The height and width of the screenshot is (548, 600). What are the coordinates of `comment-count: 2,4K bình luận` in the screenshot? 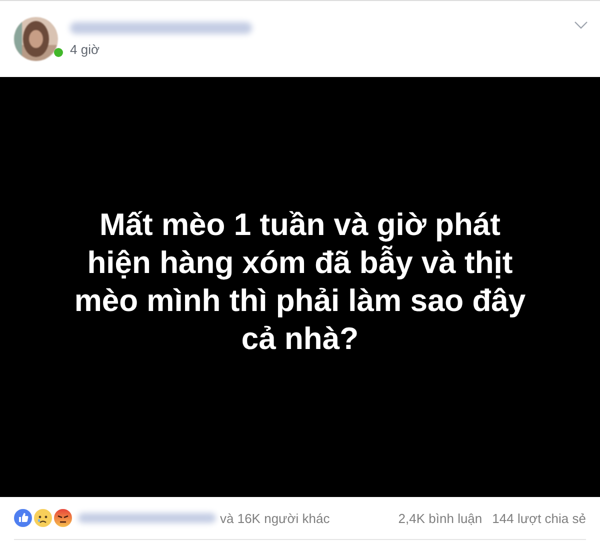 It's located at (440, 518).